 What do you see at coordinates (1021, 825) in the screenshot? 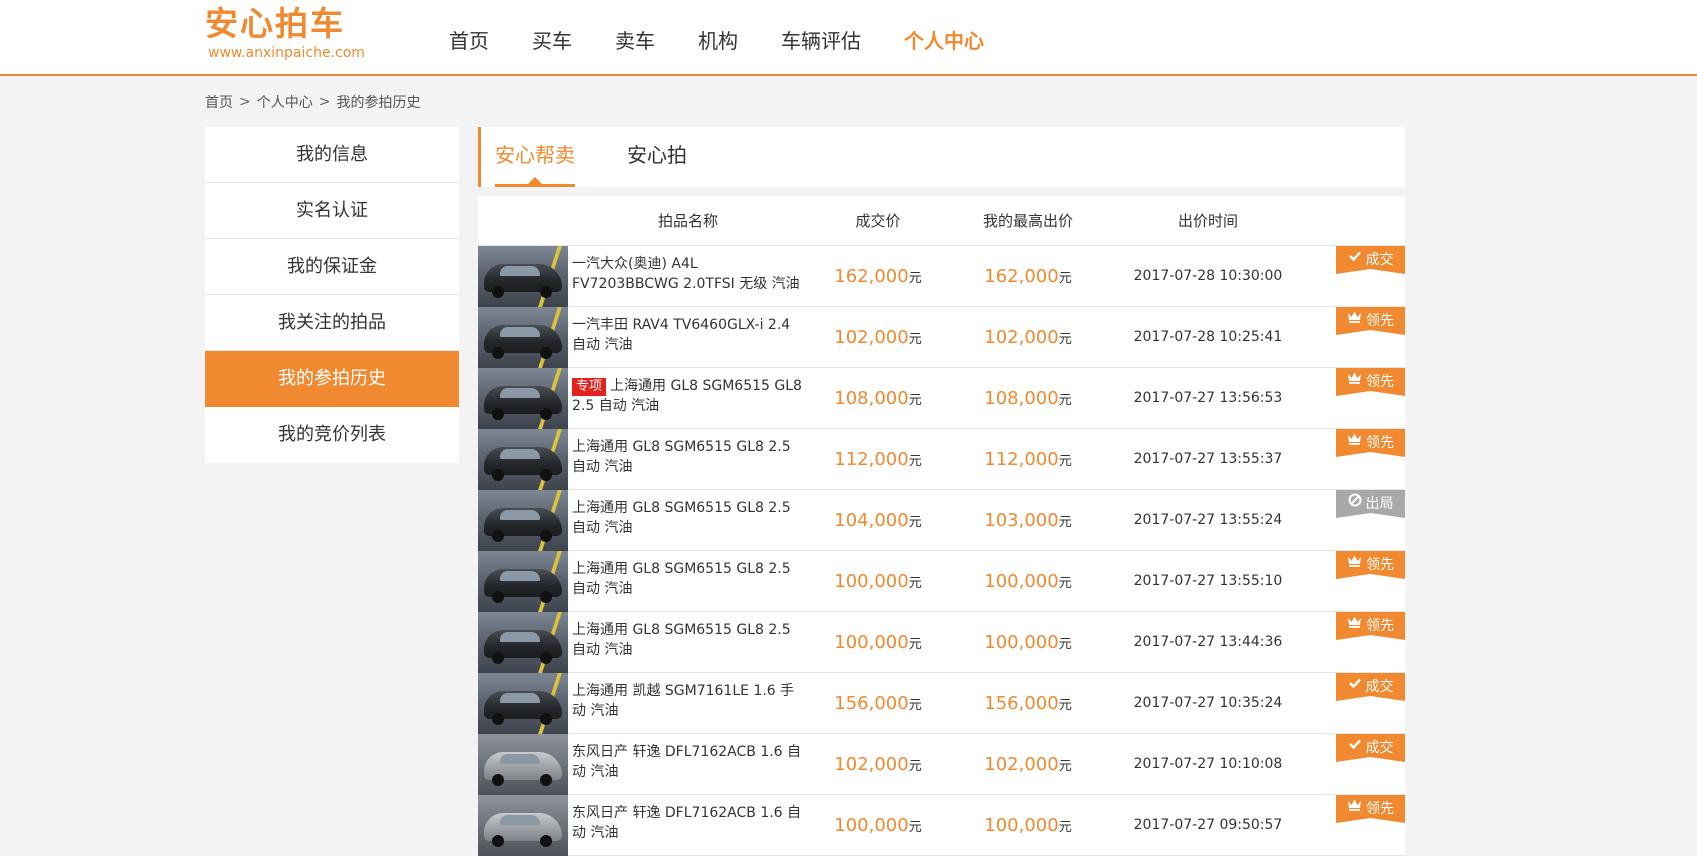
I see `my-max-bid-value: 100,000` at bounding box center [1021, 825].